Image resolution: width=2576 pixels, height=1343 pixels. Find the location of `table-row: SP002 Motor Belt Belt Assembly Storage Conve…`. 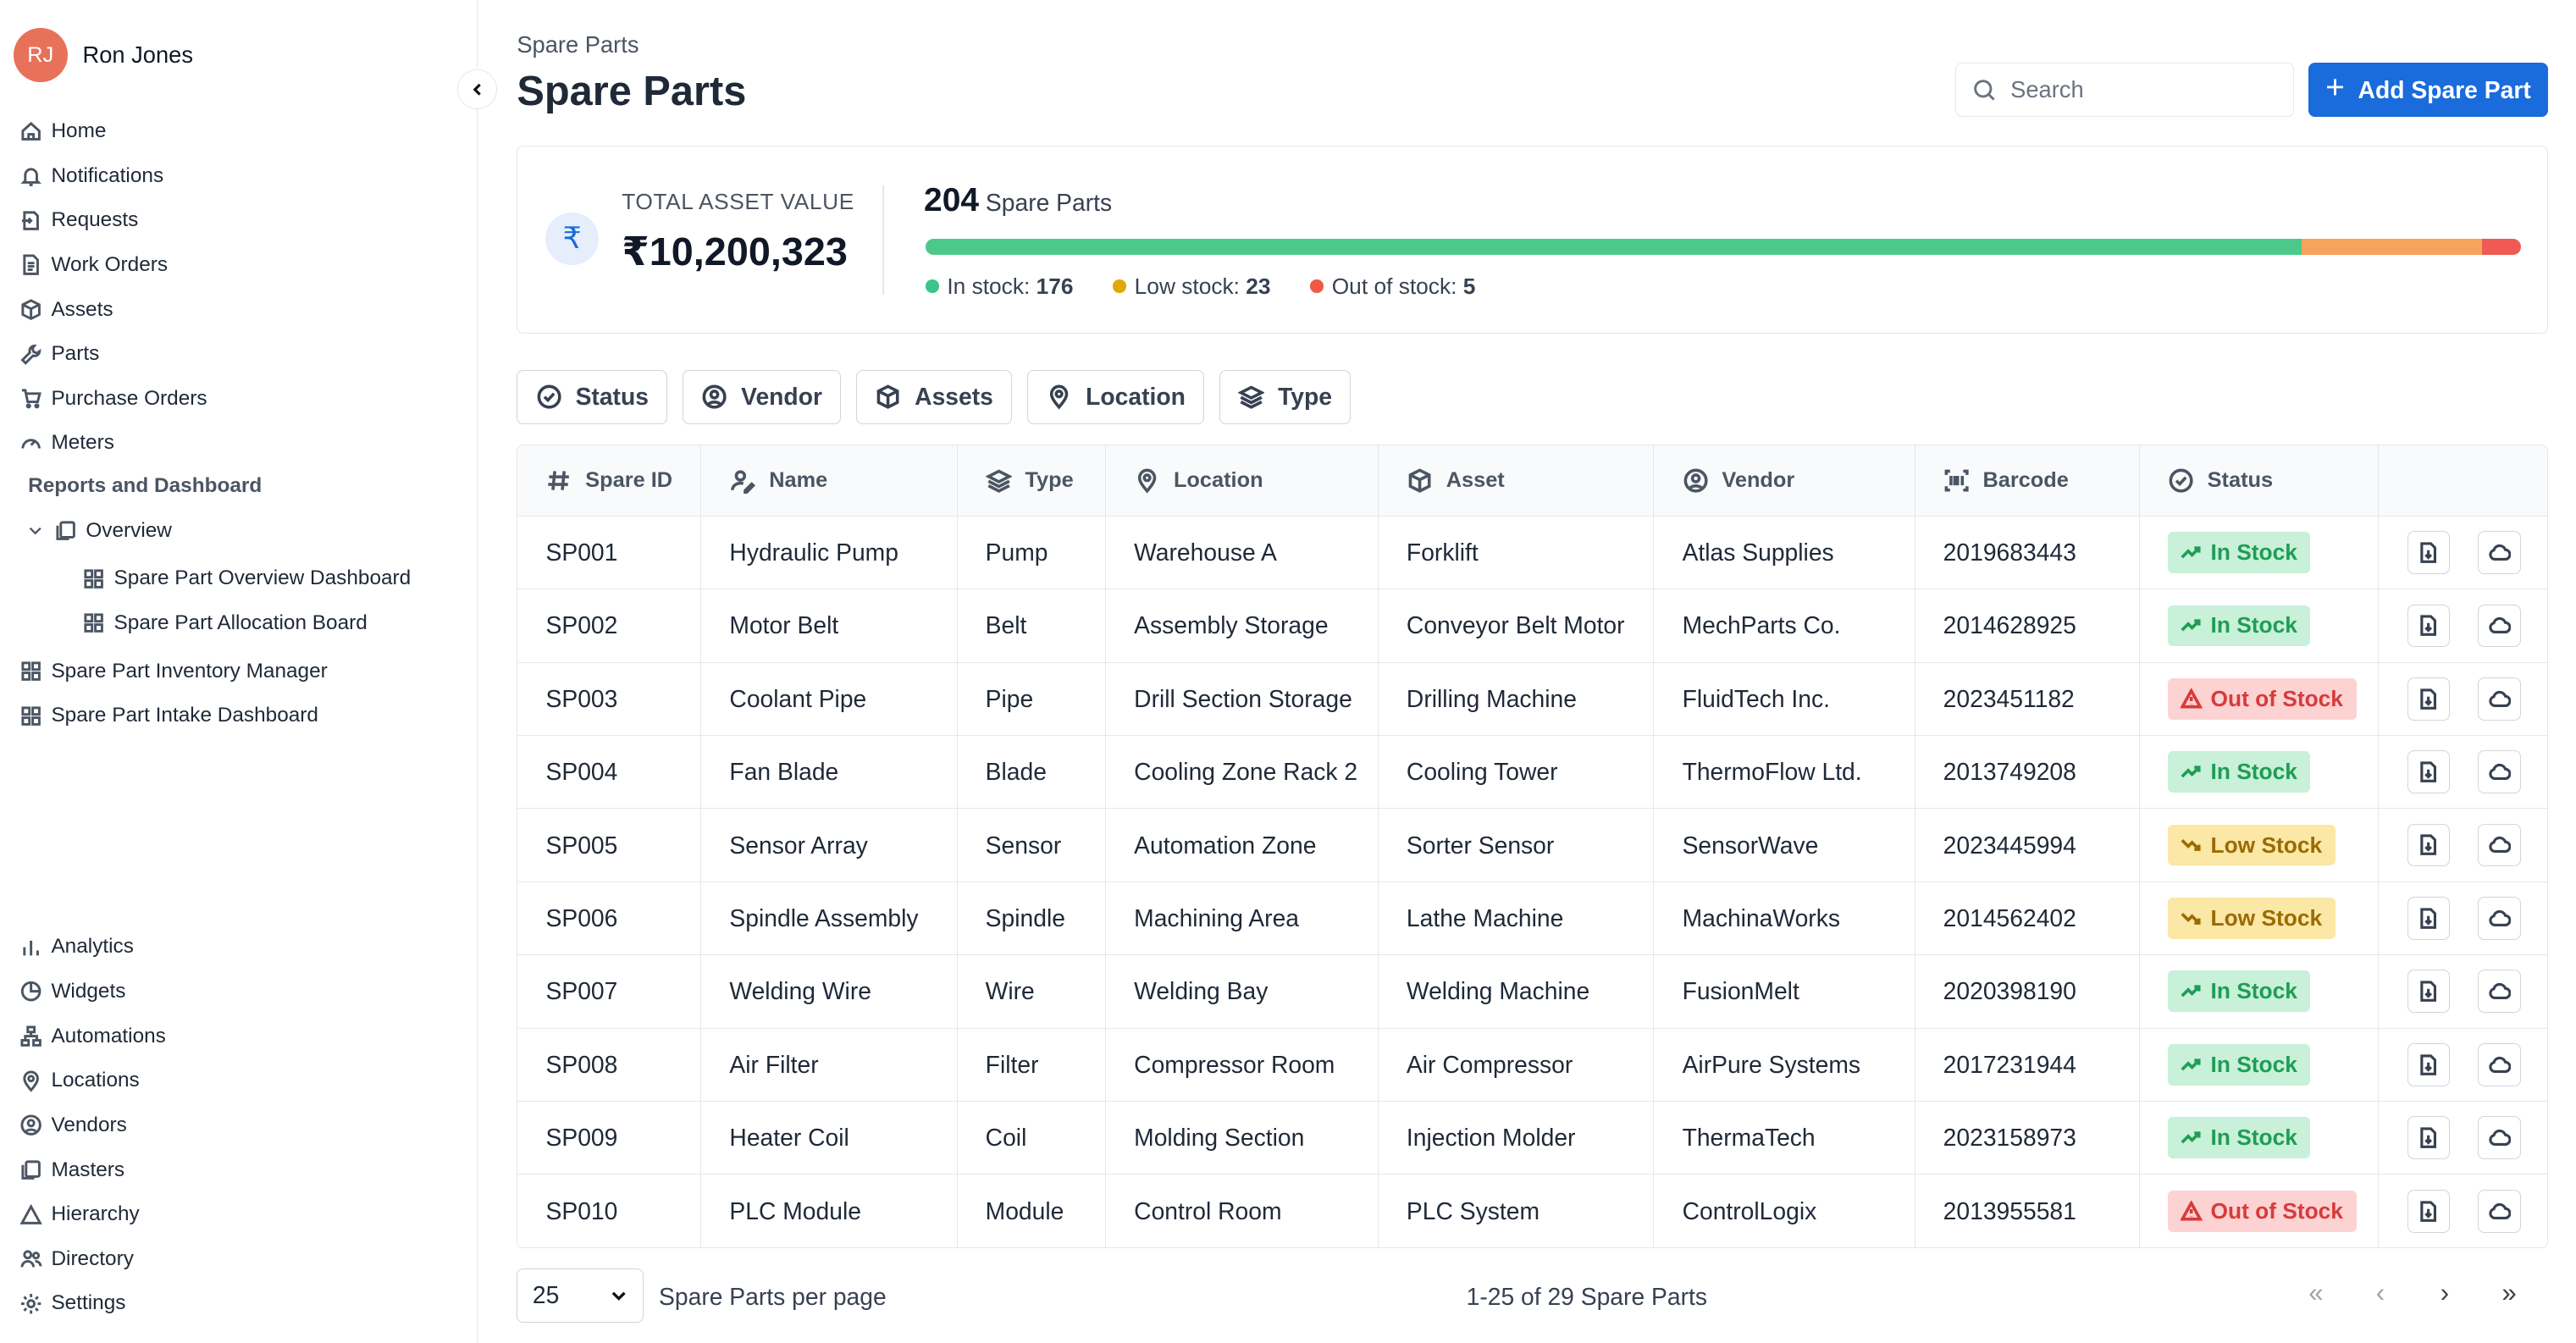

table-row: SP002 Motor Belt Belt Assembly Storage Conve… is located at coordinates (1532, 626).